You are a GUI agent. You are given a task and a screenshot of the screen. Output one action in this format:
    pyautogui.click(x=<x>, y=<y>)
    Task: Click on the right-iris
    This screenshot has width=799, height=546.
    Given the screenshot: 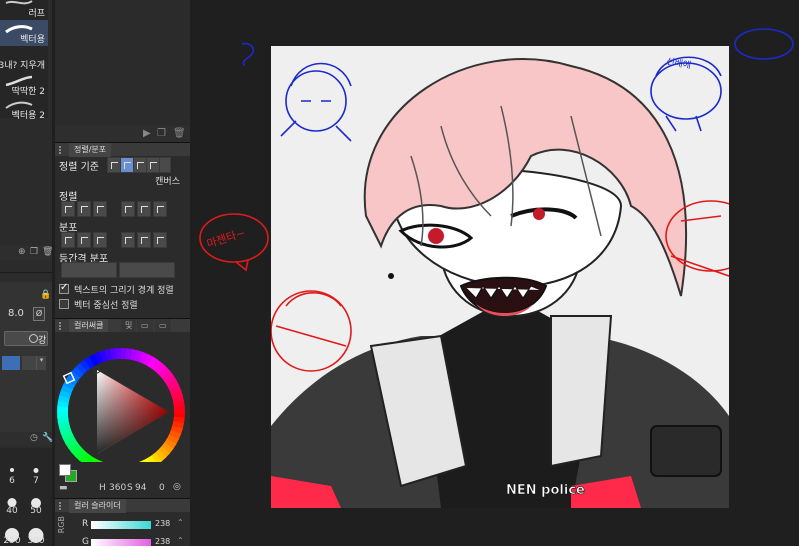 What is the action you would take?
    pyautogui.click(x=539, y=214)
    